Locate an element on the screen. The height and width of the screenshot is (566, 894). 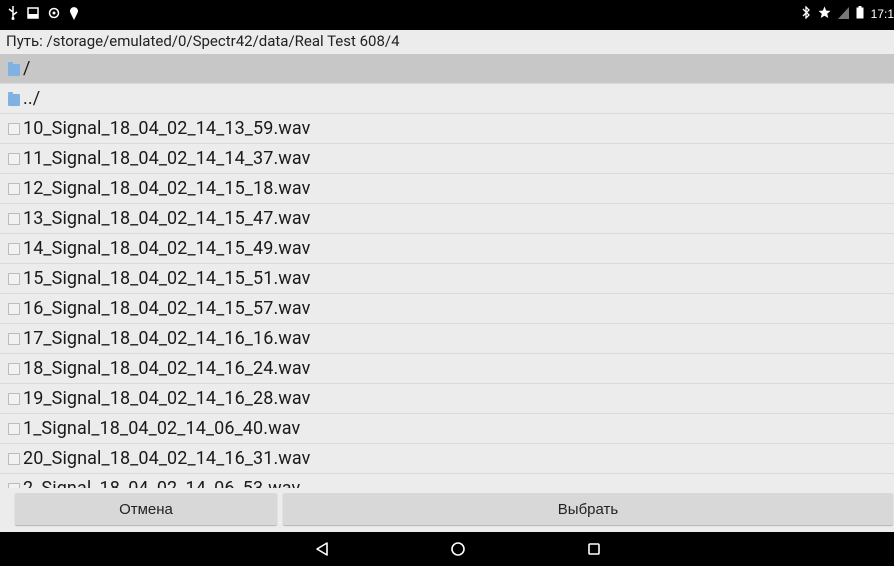
file-row: 11_Signal_18_04_02_14_14_37.wav is located at coordinates (447, 159).